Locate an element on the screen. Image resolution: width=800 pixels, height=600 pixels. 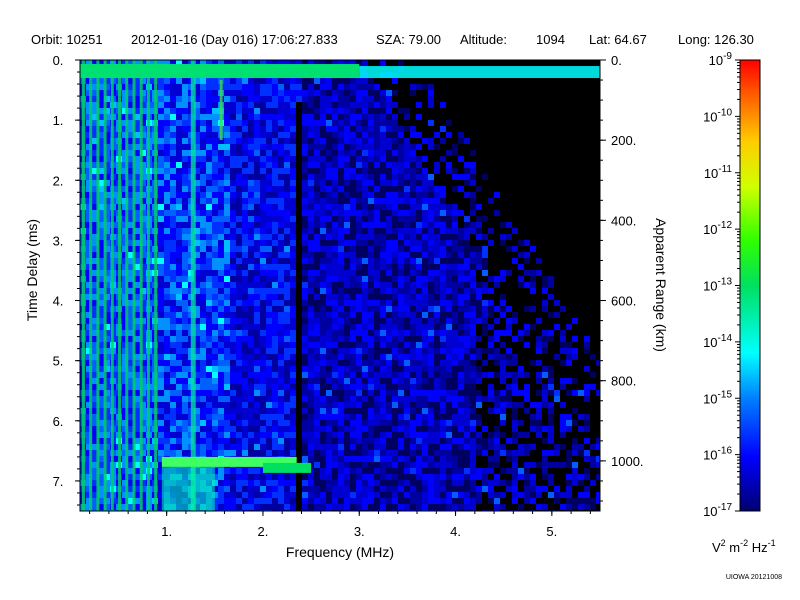
y-right-tick-label: 200. is located at coordinates (623, 140).